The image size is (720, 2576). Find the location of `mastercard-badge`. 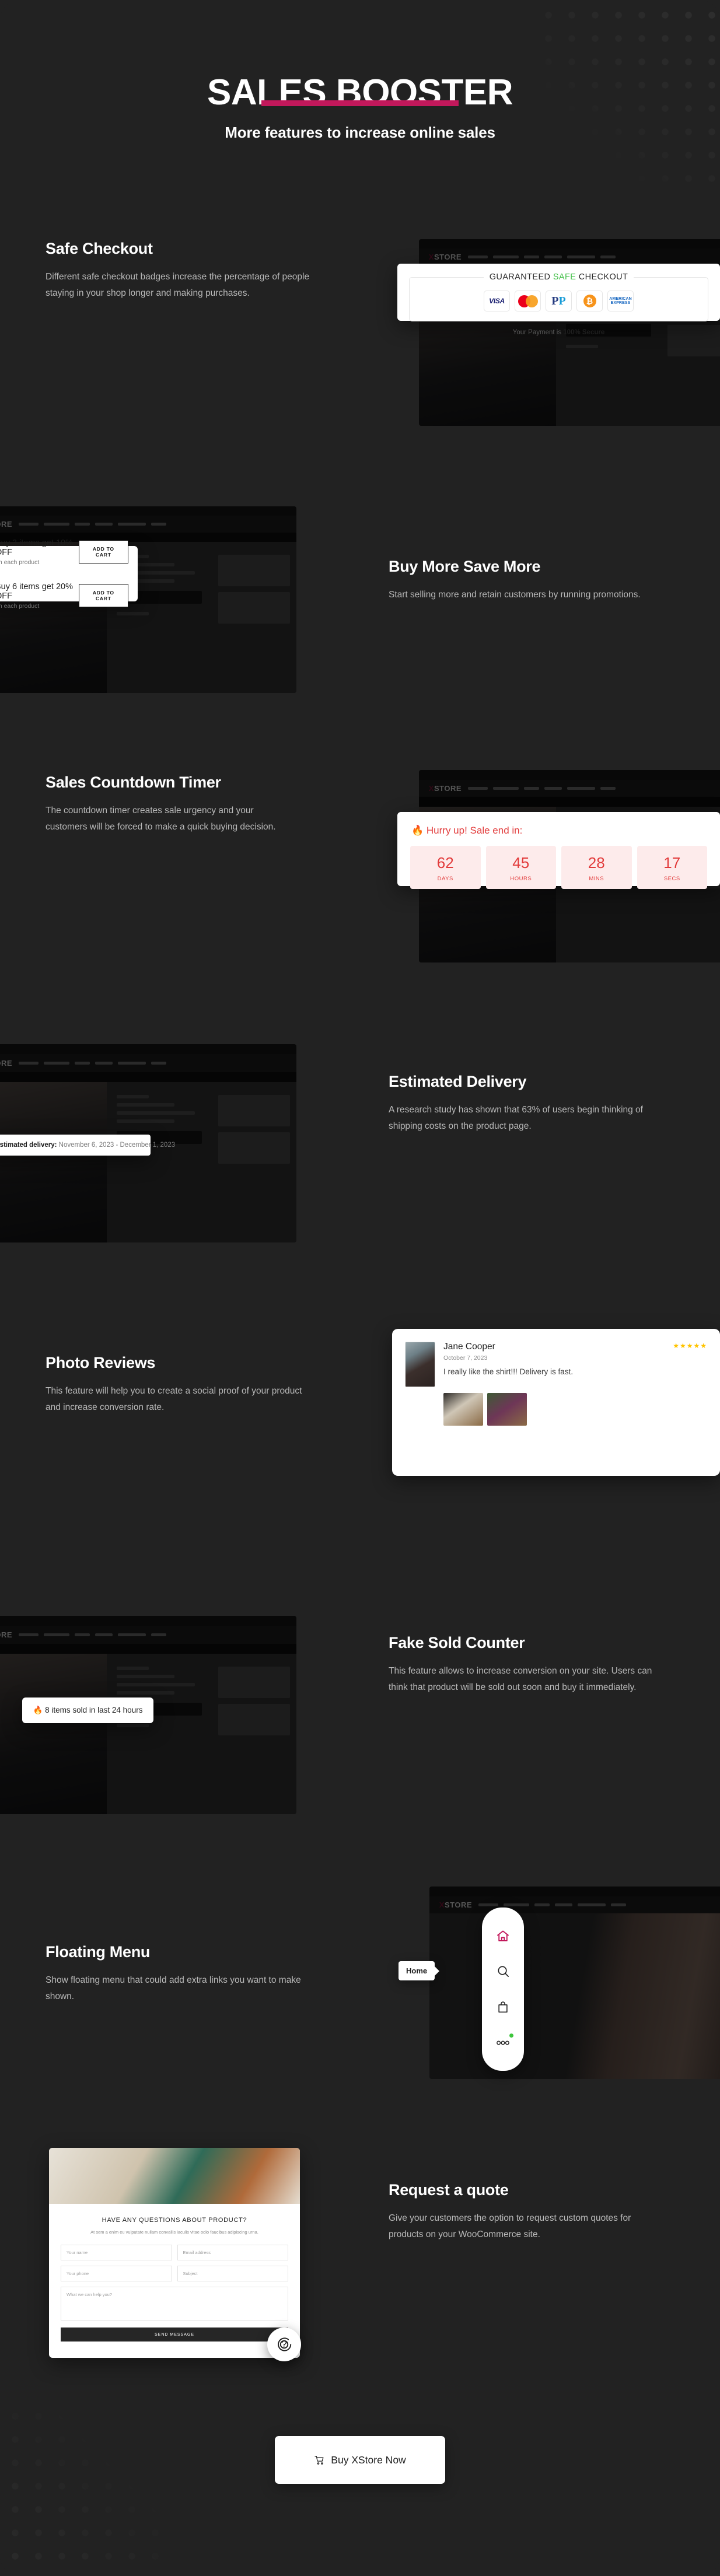

mastercard-badge is located at coordinates (528, 301).